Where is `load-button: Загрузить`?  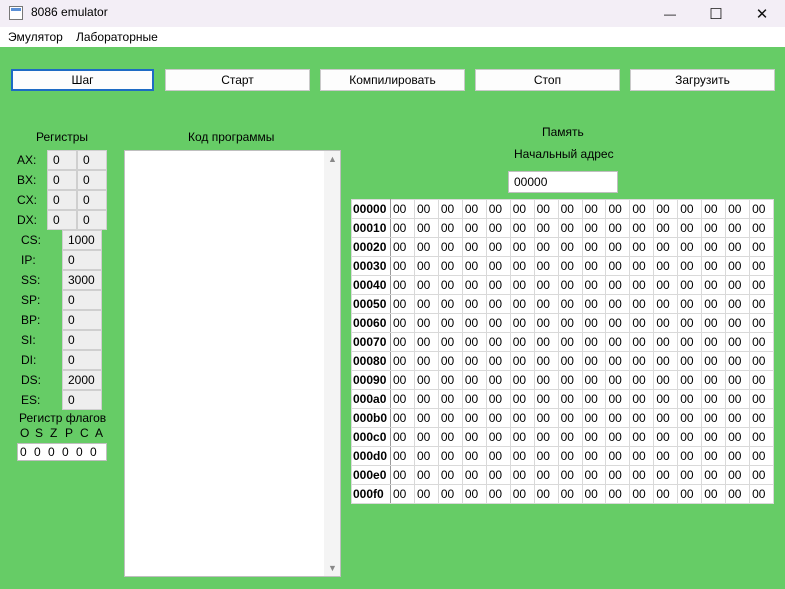
load-button: Загрузить is located at coordinates (702, 80).